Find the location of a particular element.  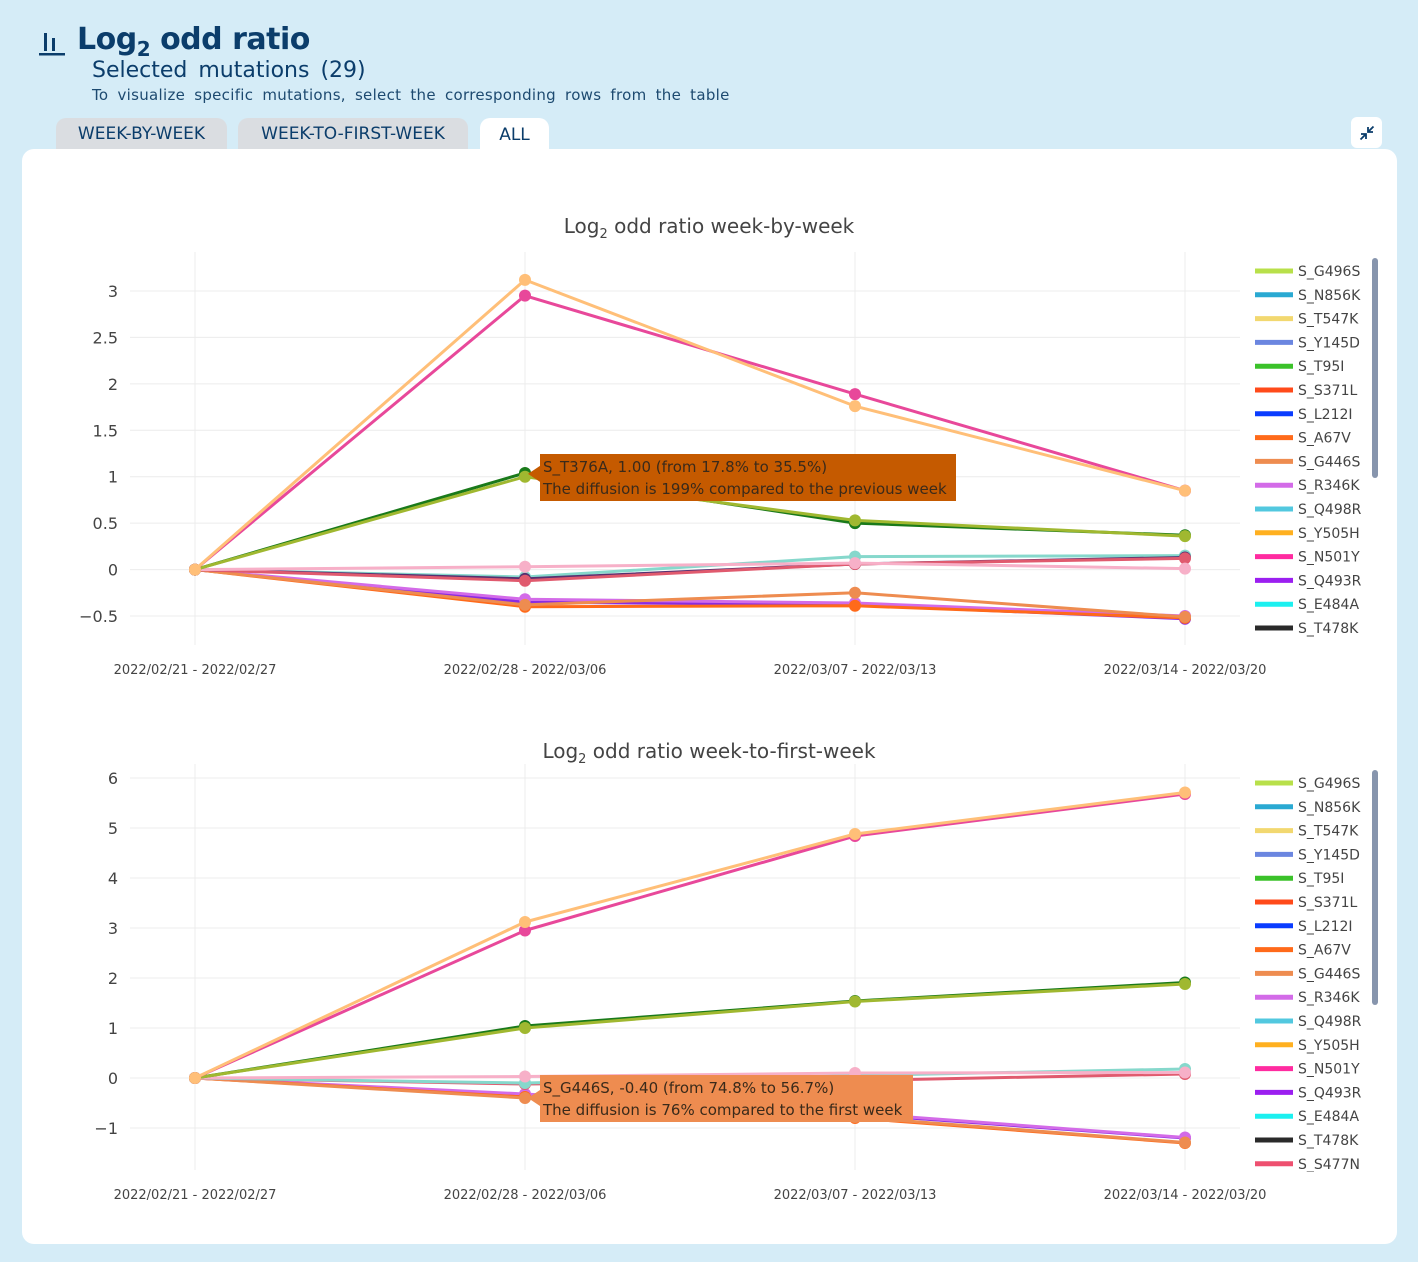

y-tick-label: −1 is located at coordinates (106, 1128).